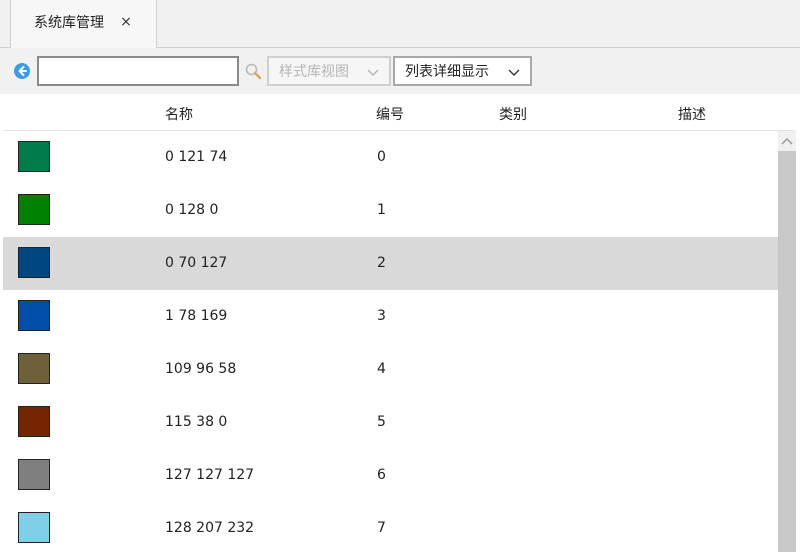  Describe the element at coordinates (381, 422) in the screenshot. I see `cell-number: 5` at that location.